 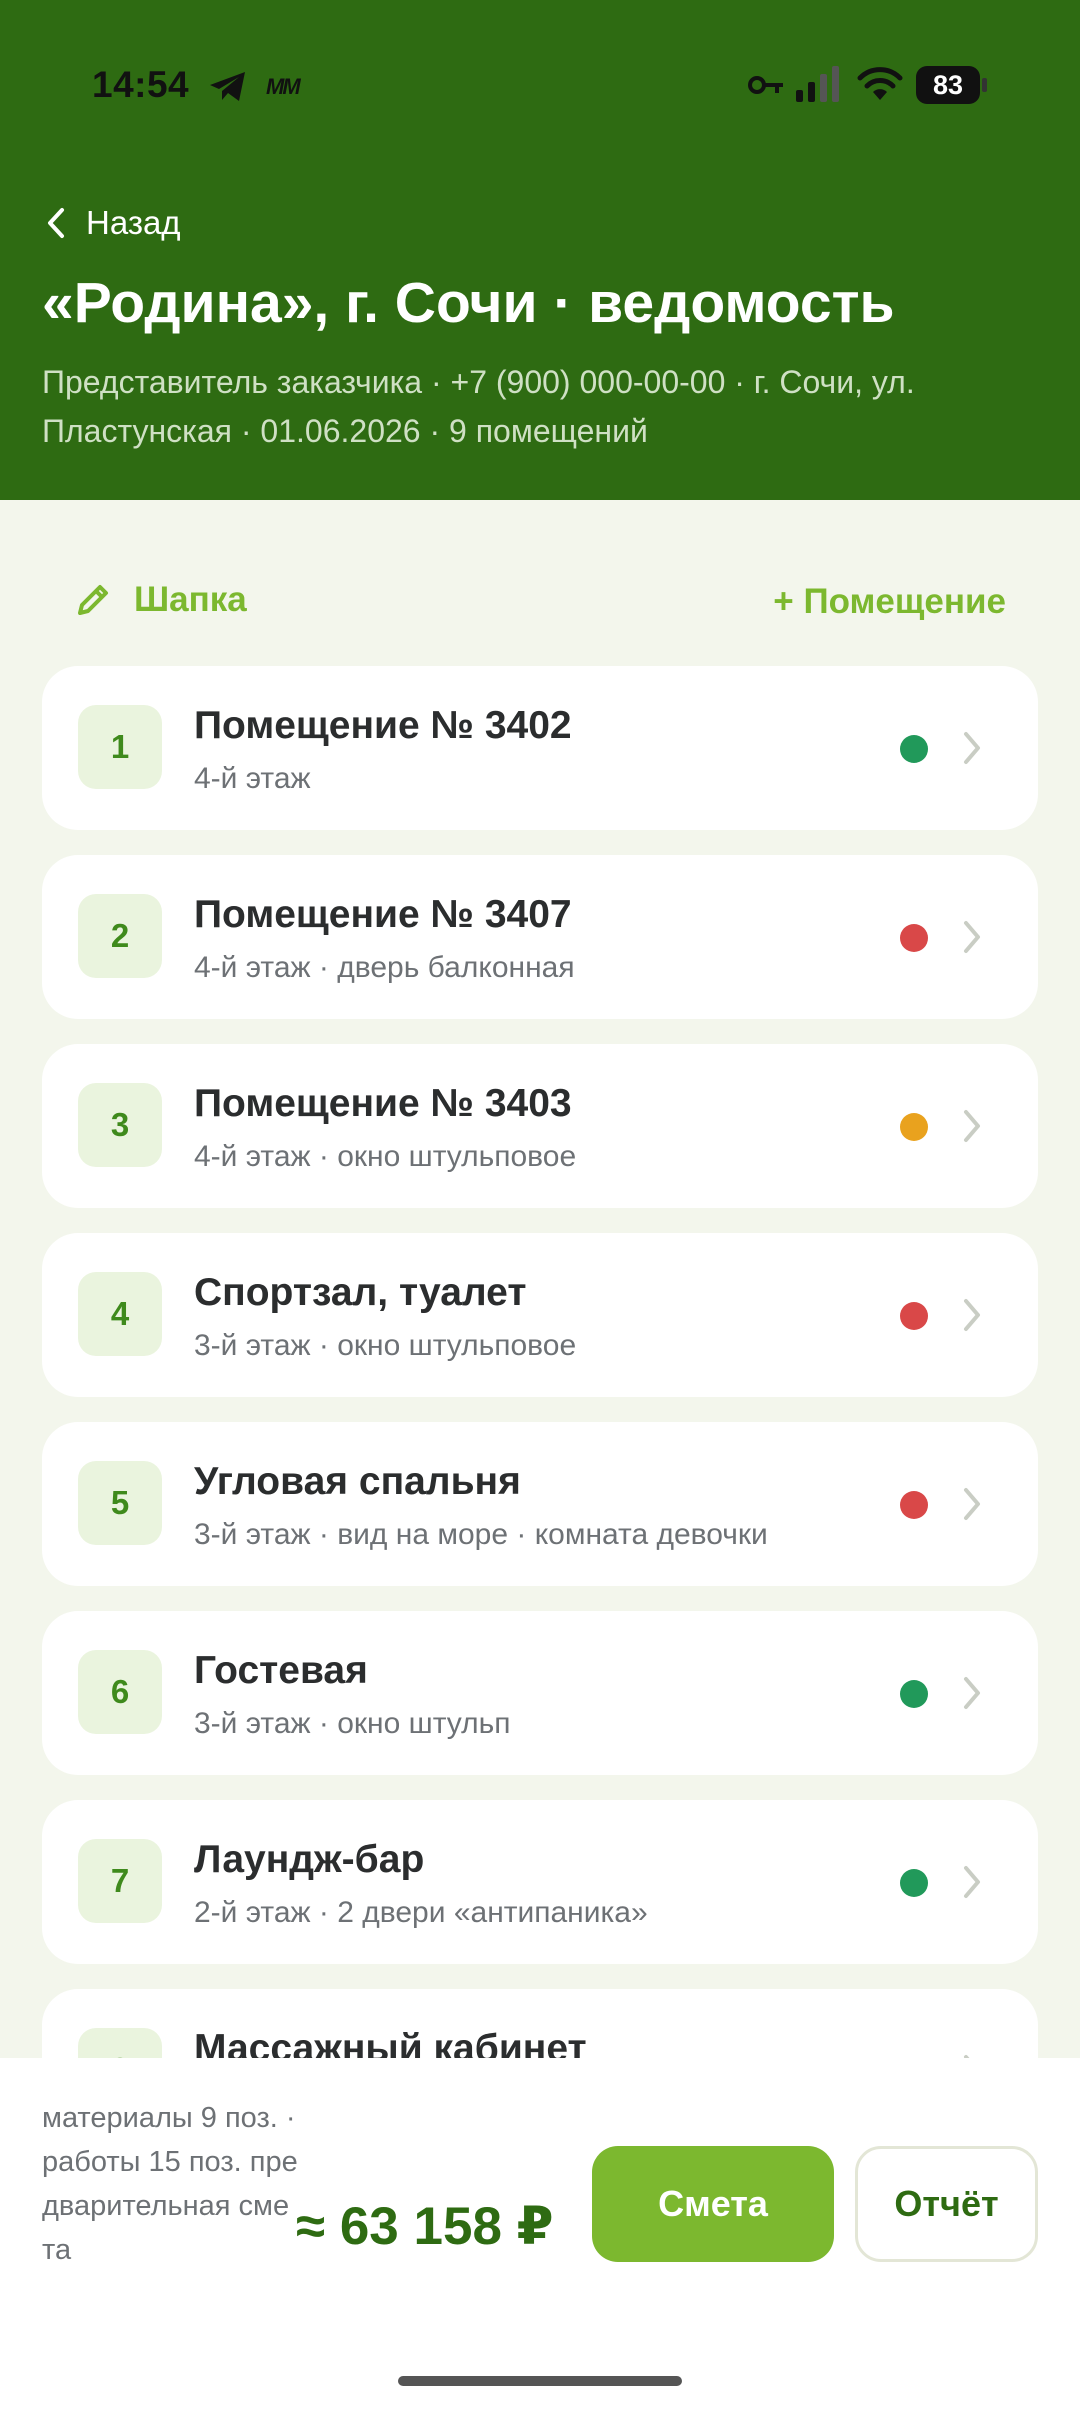 I want to click on vpn-key-icon, so click(x=766, y=87).